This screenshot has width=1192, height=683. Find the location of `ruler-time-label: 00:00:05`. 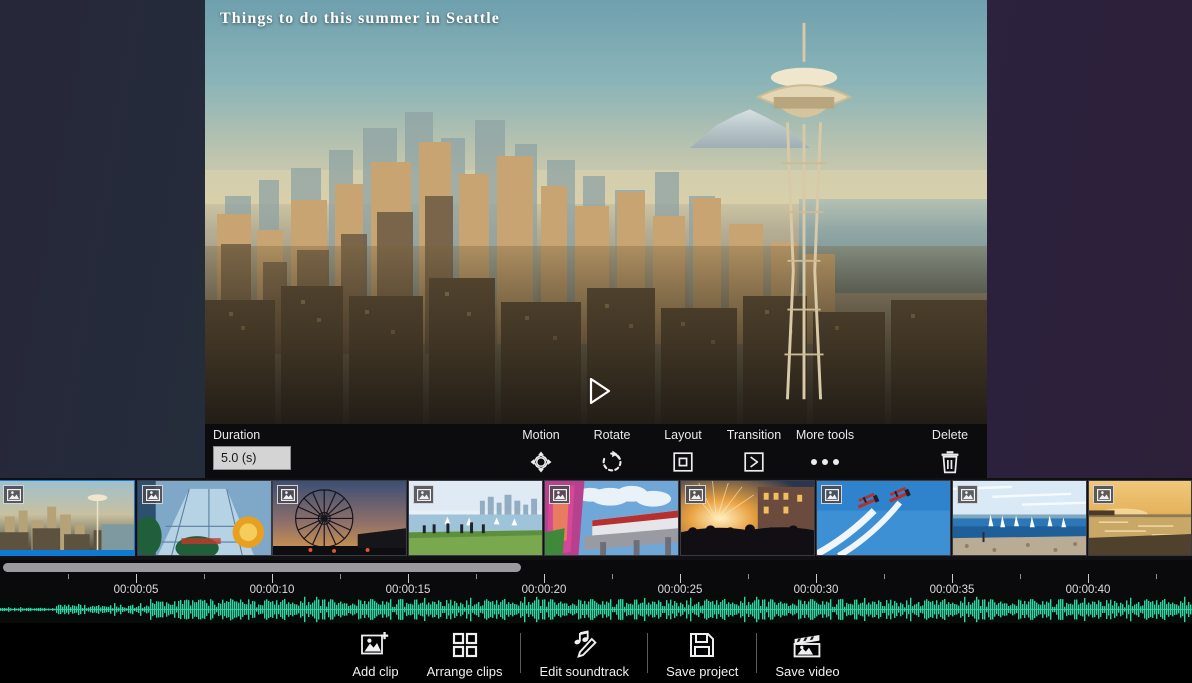

ruler-time-label: 00:00:05 is located at coordinates (136, 590).